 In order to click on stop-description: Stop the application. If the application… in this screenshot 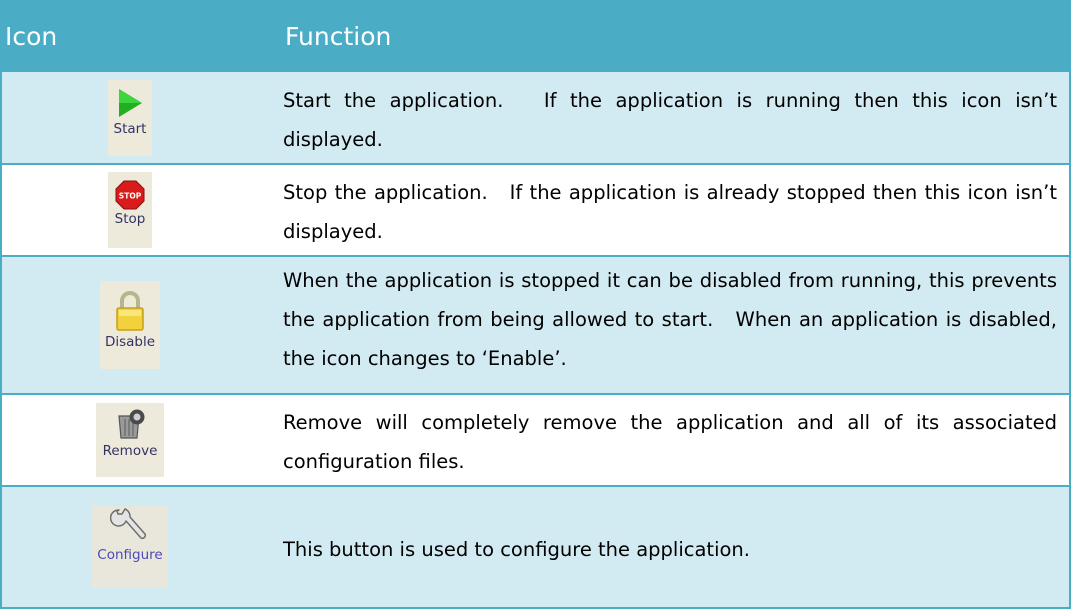, I will do `click(670, 212)`.